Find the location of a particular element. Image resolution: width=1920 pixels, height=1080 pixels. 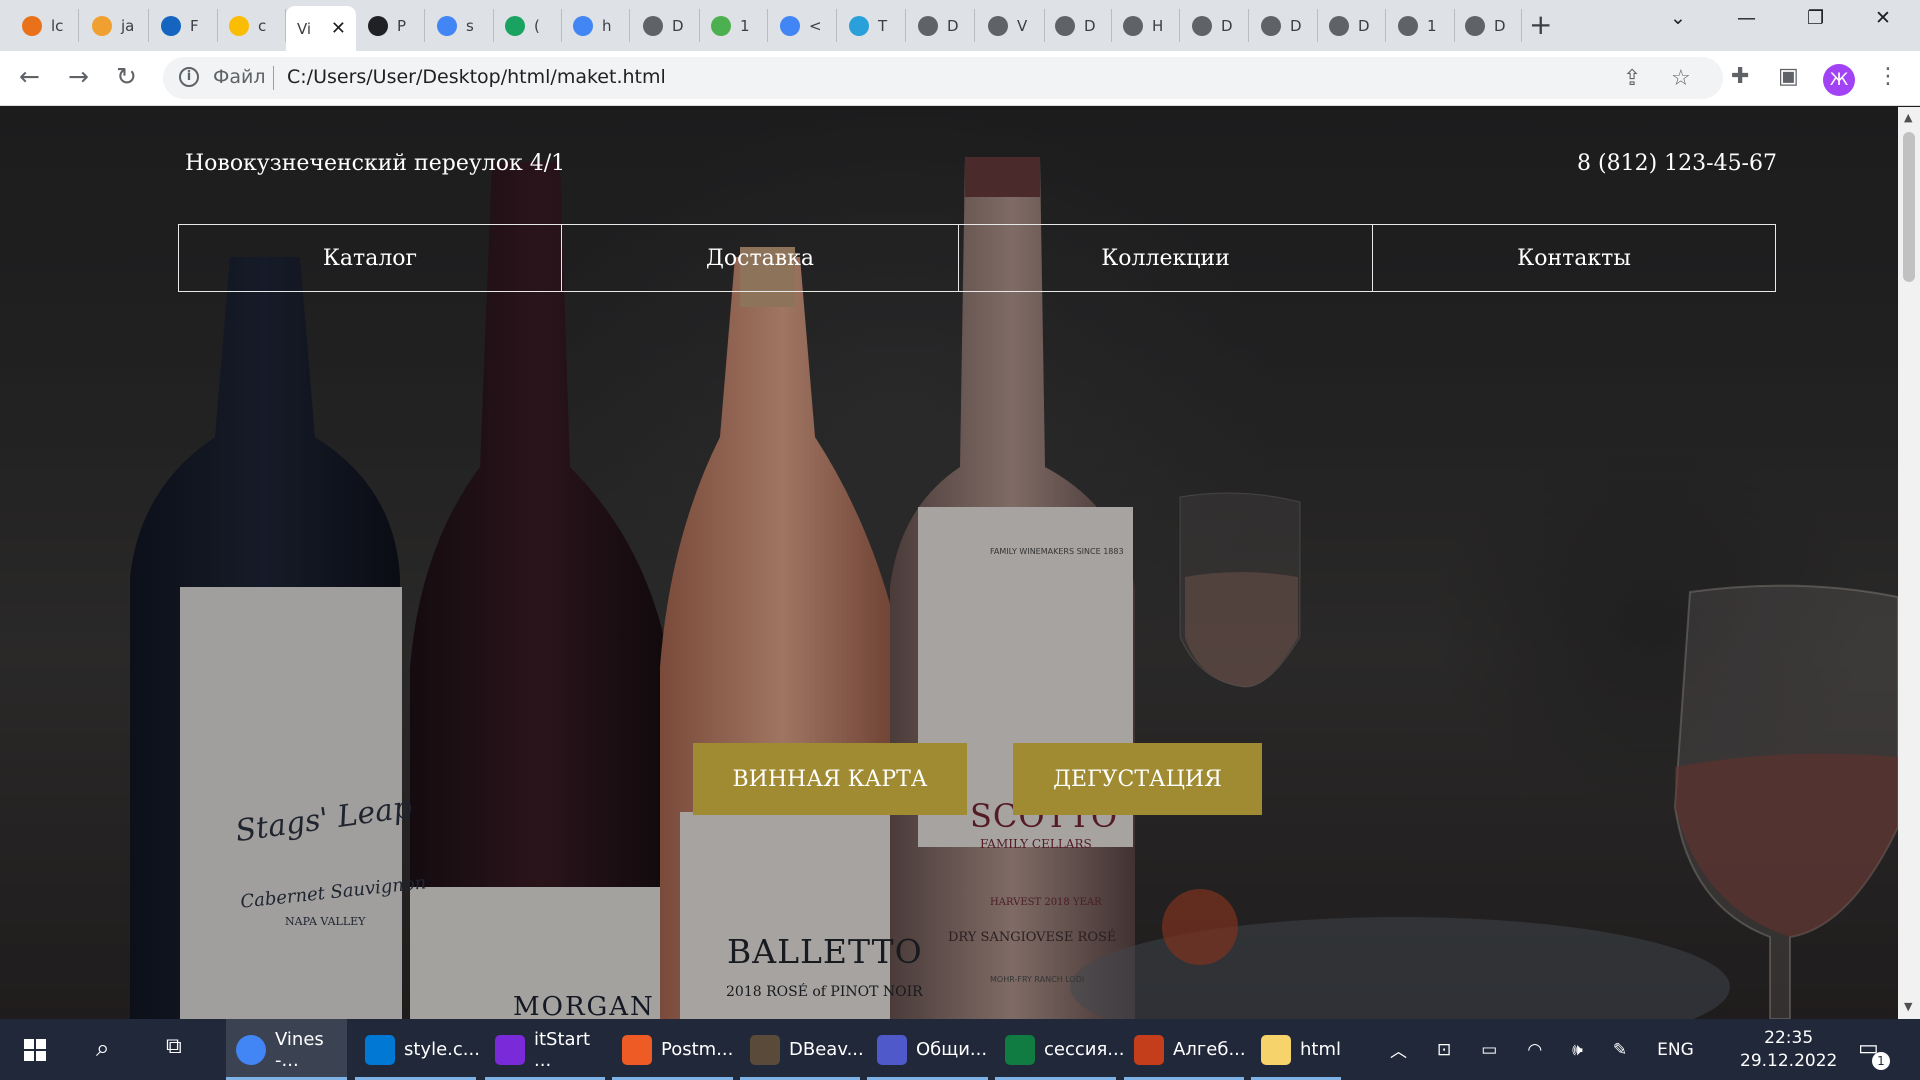

browser-tab: V is located at coordinates (1011, 25).